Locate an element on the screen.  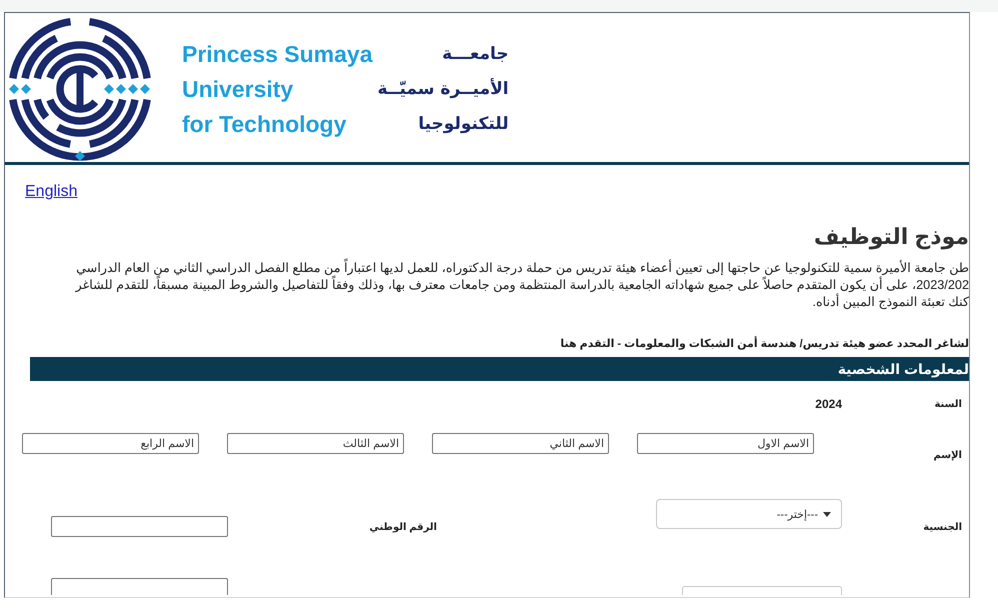
name-input-field: الاسم الرابع is located at coordinates (110, 443).